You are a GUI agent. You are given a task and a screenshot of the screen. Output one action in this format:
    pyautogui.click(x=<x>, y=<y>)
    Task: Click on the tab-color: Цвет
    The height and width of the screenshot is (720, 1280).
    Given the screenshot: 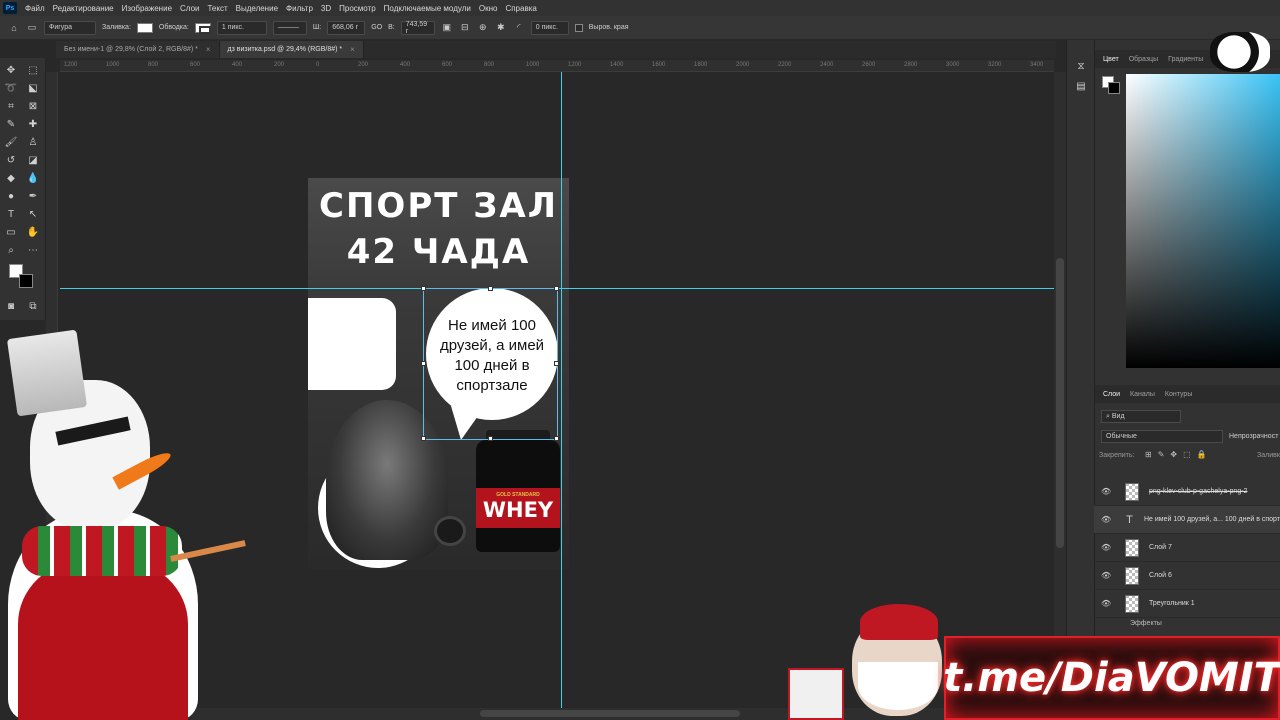 What is the action you would take?
    pyautogui.click(x=1111, y=59)
    